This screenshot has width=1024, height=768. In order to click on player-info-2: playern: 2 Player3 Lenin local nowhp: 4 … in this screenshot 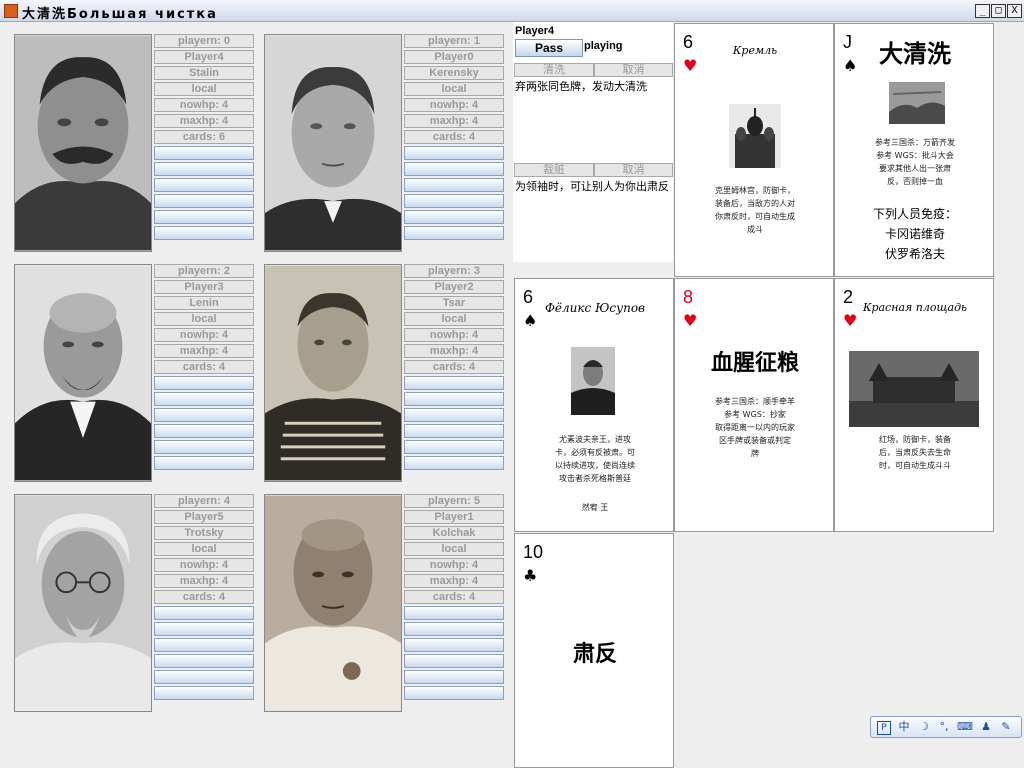, I will do `click(204, 368)`.